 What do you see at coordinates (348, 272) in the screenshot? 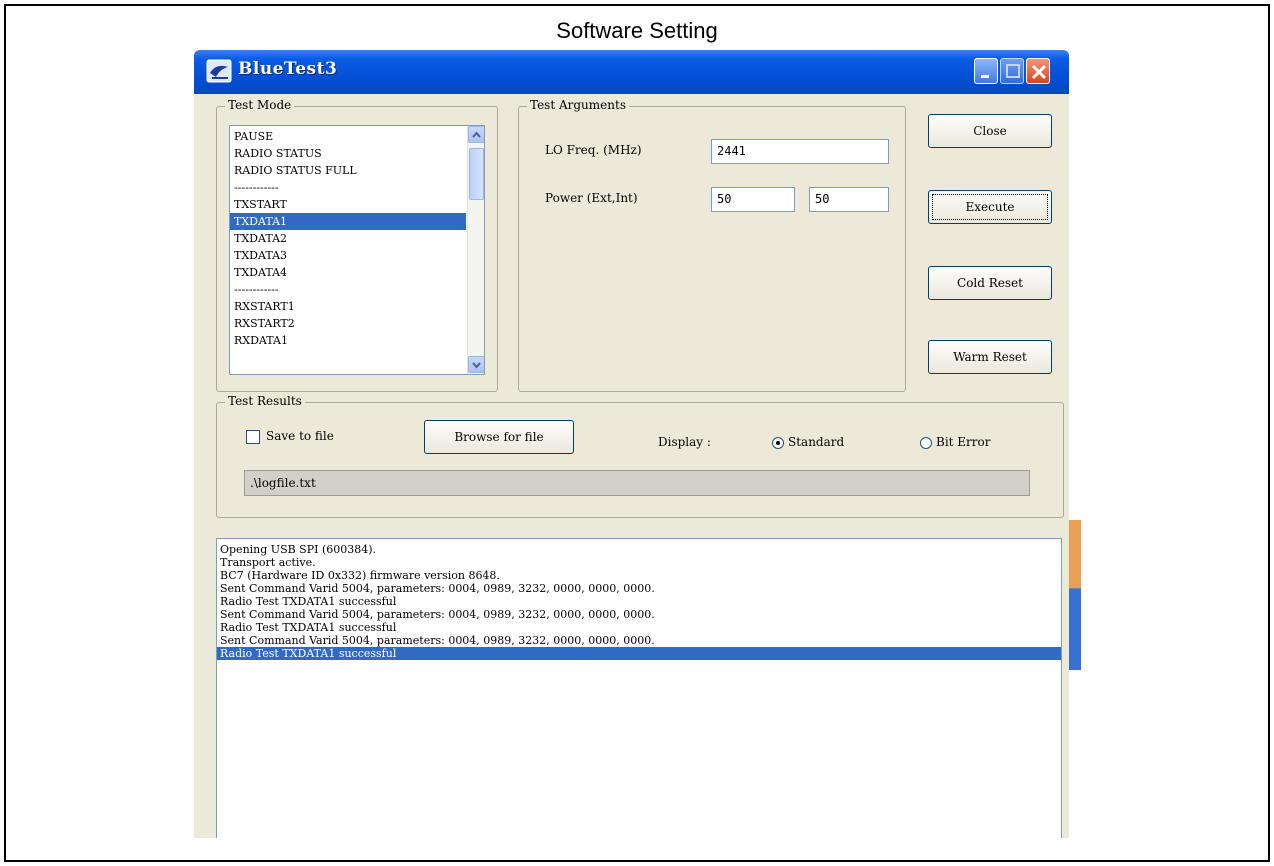
I see `list-item: TXDATA4` at bounding box center [348, 272].